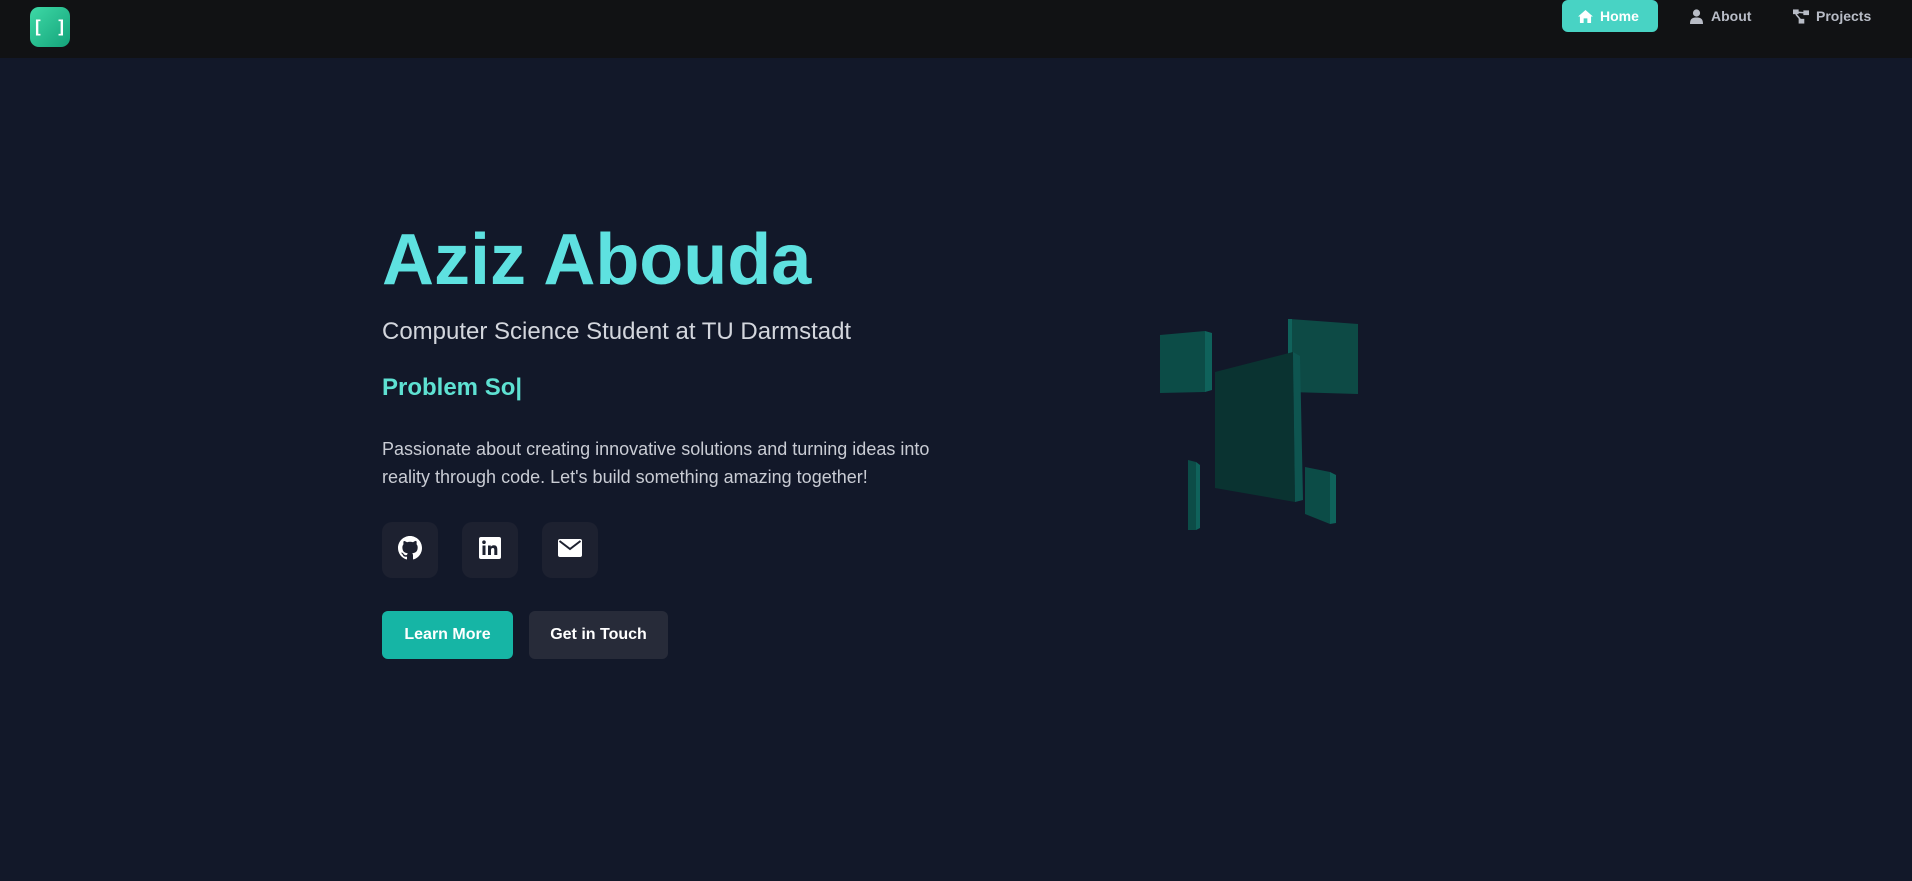 The height and width of the screenshot is (881, 1912). I want to click on github-icon, so click(410, 550).